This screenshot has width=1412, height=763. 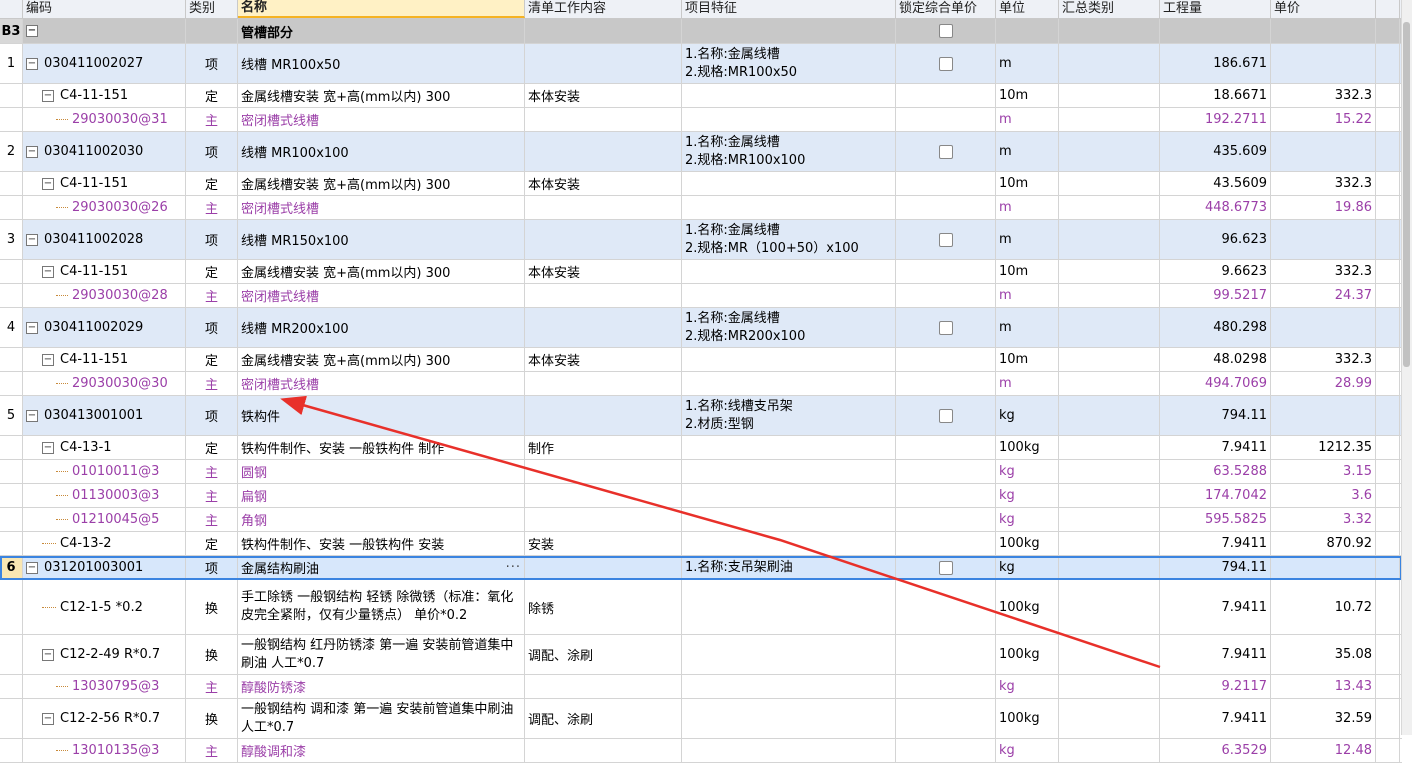 I want to click on col-header-summary-type: 汇总类别, so click(x=1109, y=9).